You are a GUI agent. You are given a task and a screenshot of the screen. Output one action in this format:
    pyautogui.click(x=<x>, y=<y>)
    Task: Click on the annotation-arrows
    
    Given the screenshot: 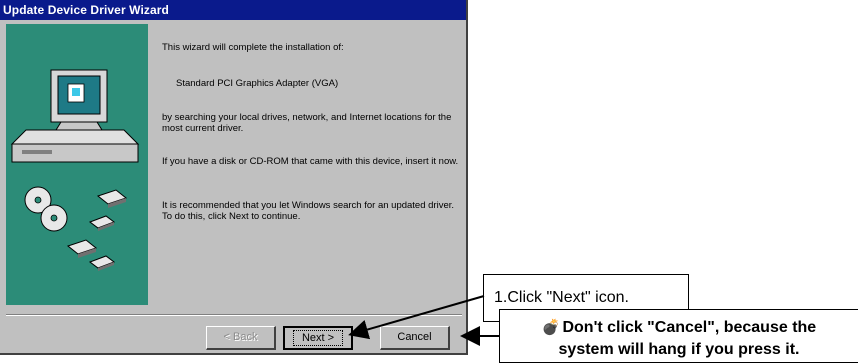 What is the action you would take?
    pyautogui.click(x=424, y=320)
    